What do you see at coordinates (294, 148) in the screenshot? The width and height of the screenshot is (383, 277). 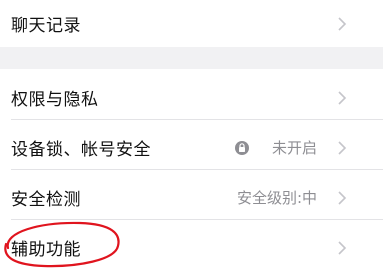 I see `device-lock-status: 未开启` at bounding box center [294, 148].